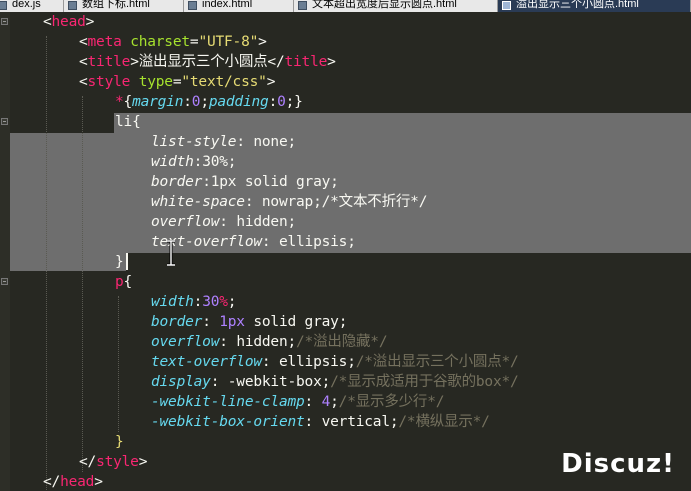 This screenshot has height=491, width=691. I want to click on tab-label: 文本超出宽度后显示圆点.html, so click(384, 5).